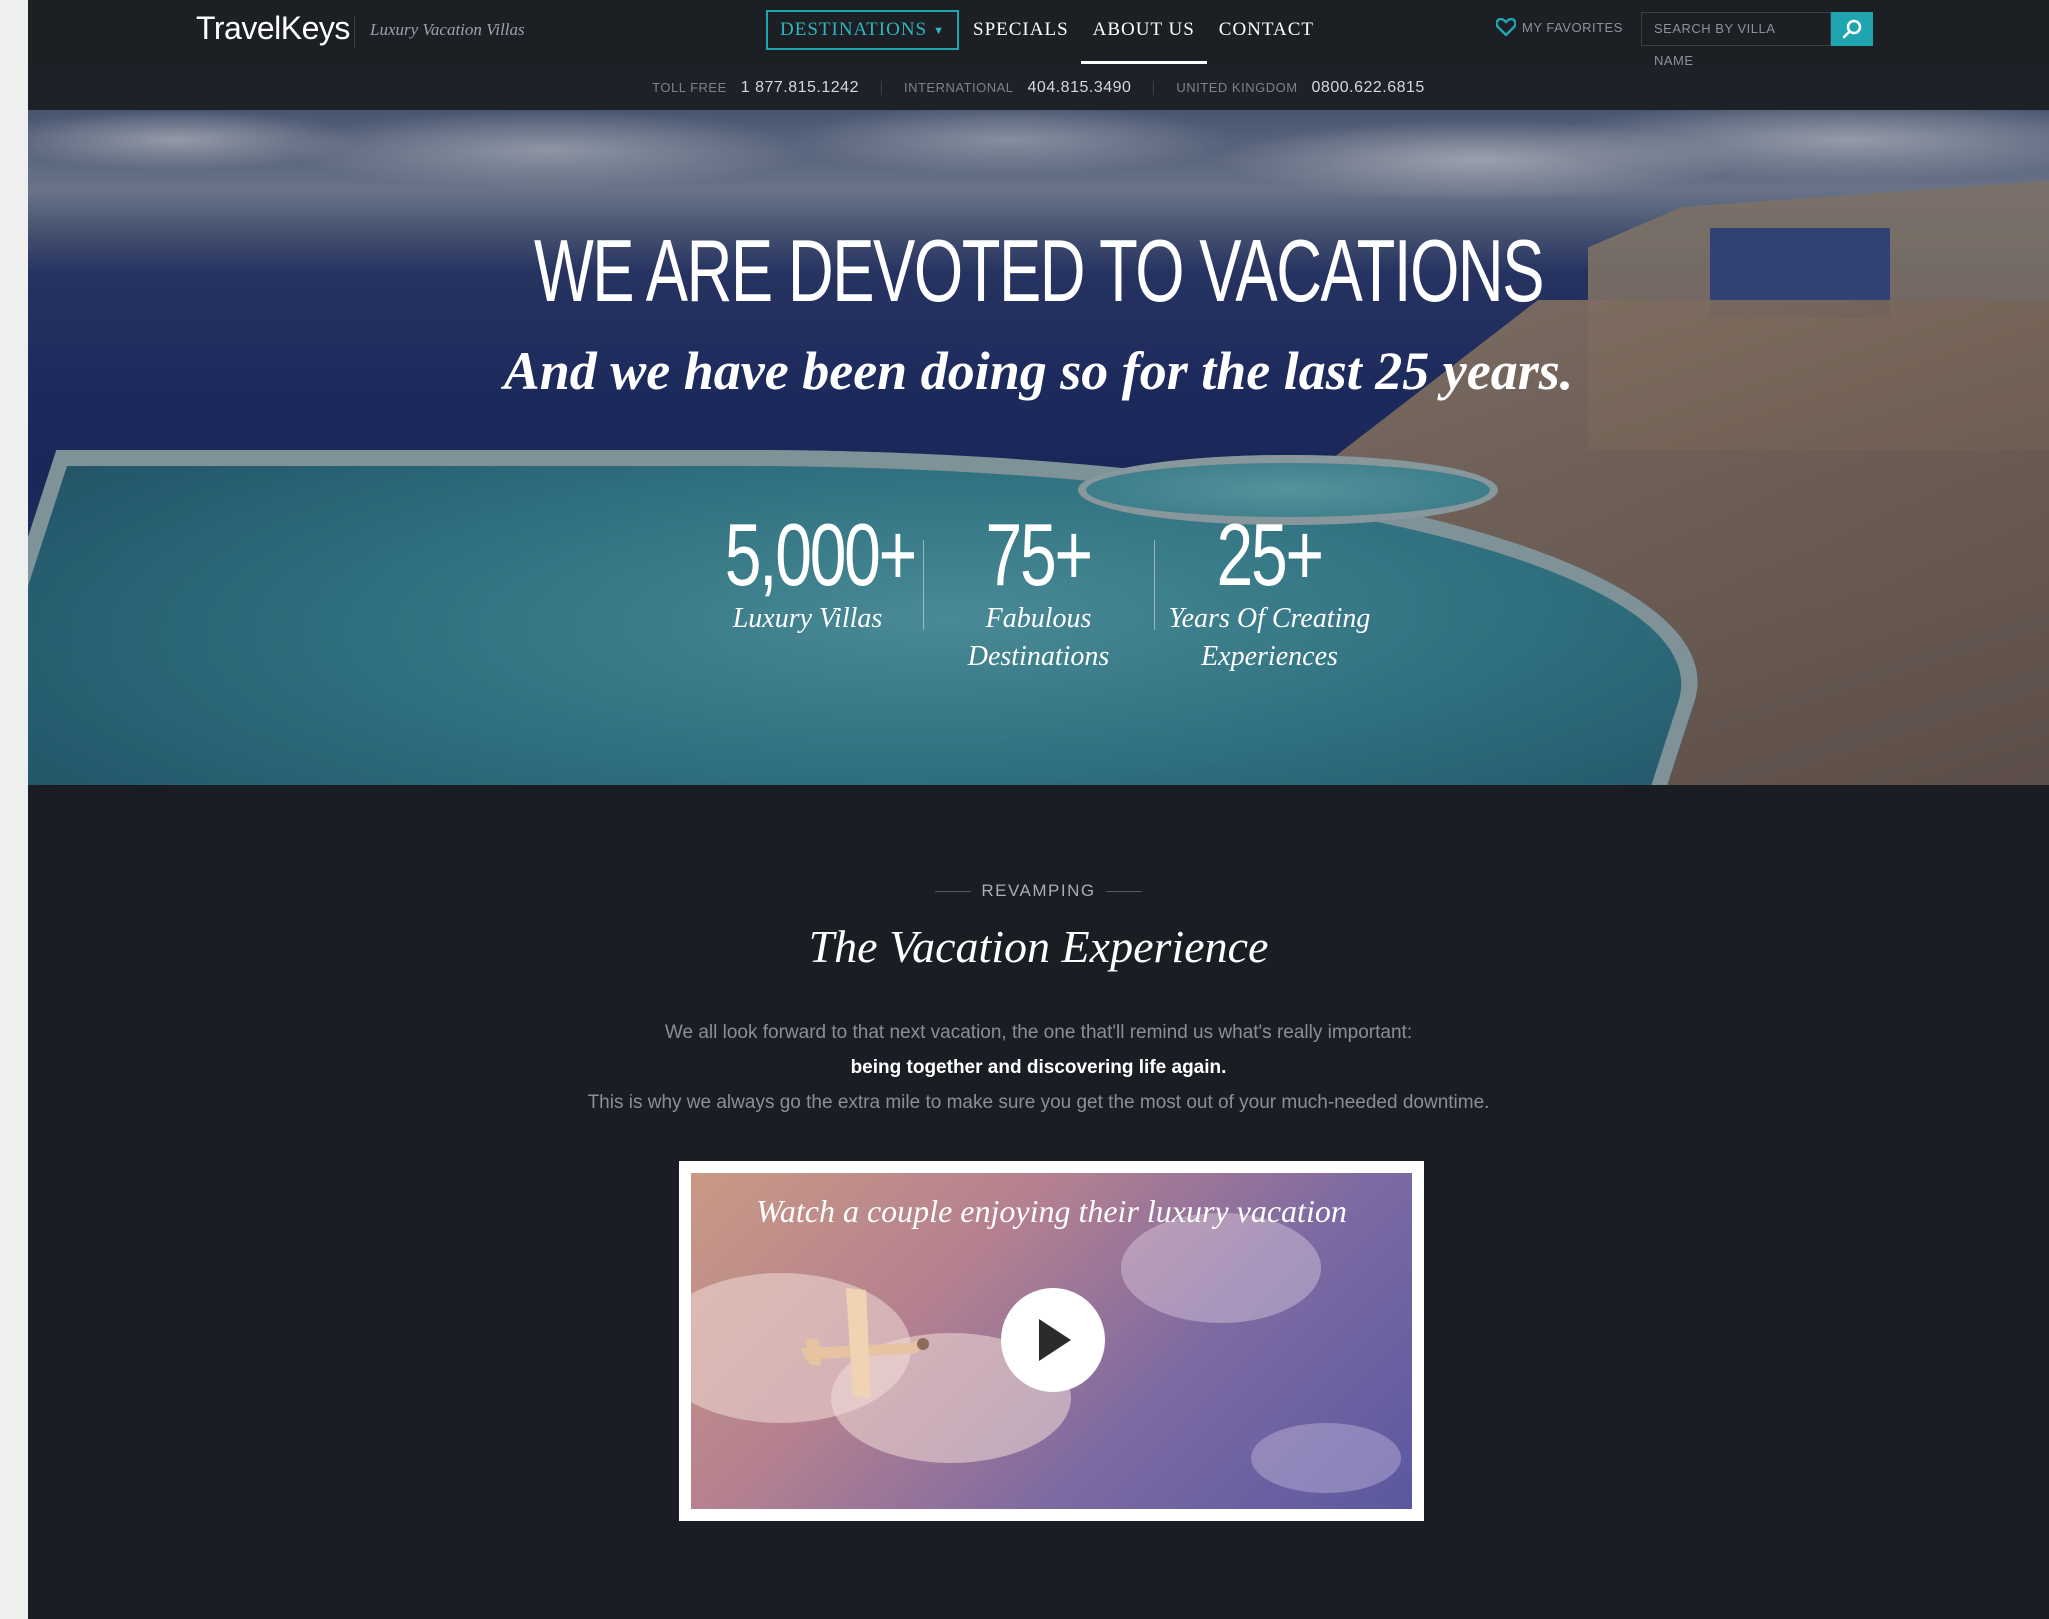  What do you see at coordinates (1506, 27) in the screenshot?
I see `heart-icon` at bounding box center [1506, 27].